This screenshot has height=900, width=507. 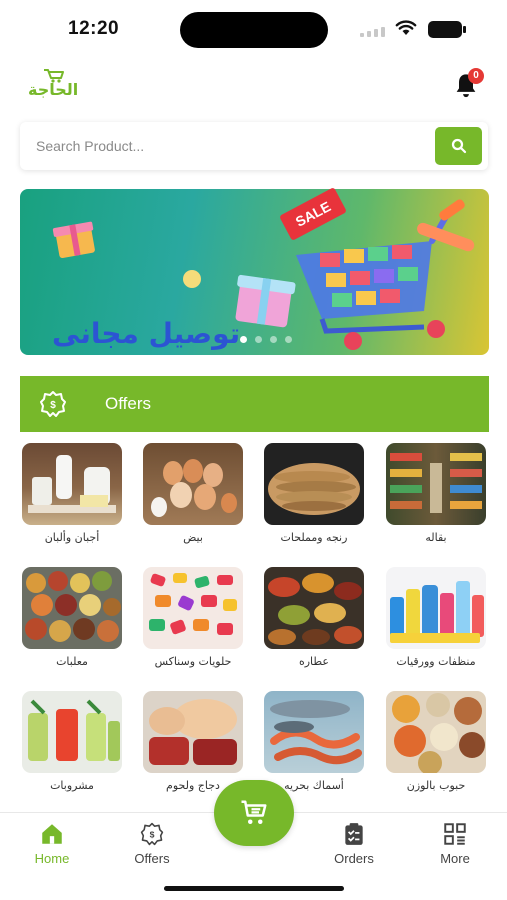 I want to click on wifi-icon, so click(x=406, y=27).